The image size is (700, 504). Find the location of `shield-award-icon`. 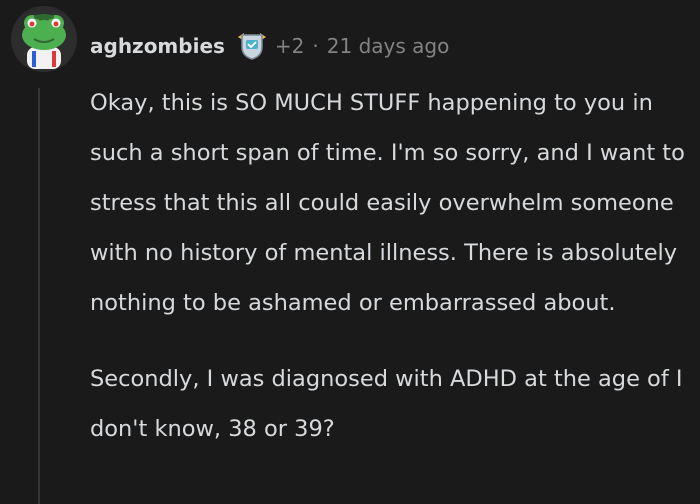

shield-award-icon is located at coordinates (252, 46).